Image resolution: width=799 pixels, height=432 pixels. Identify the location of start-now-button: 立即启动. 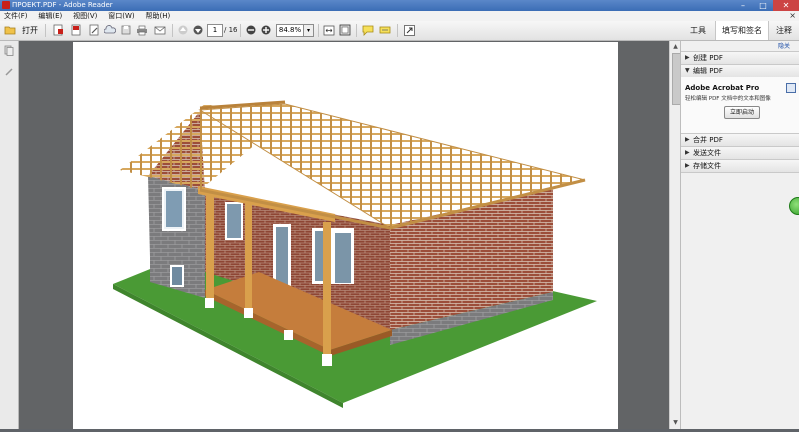
(742, 112).